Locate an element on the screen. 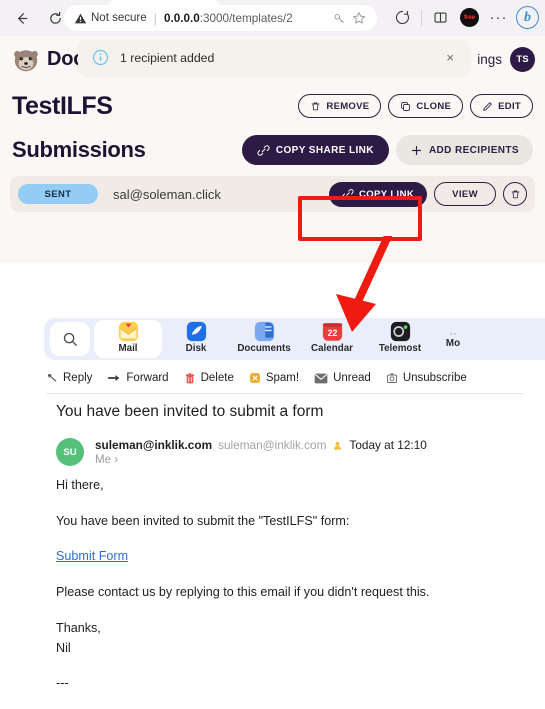 The height and width of the screenshot is (709, 545). url-host: 0.0.0.0 is located at coordinates (182, 18).